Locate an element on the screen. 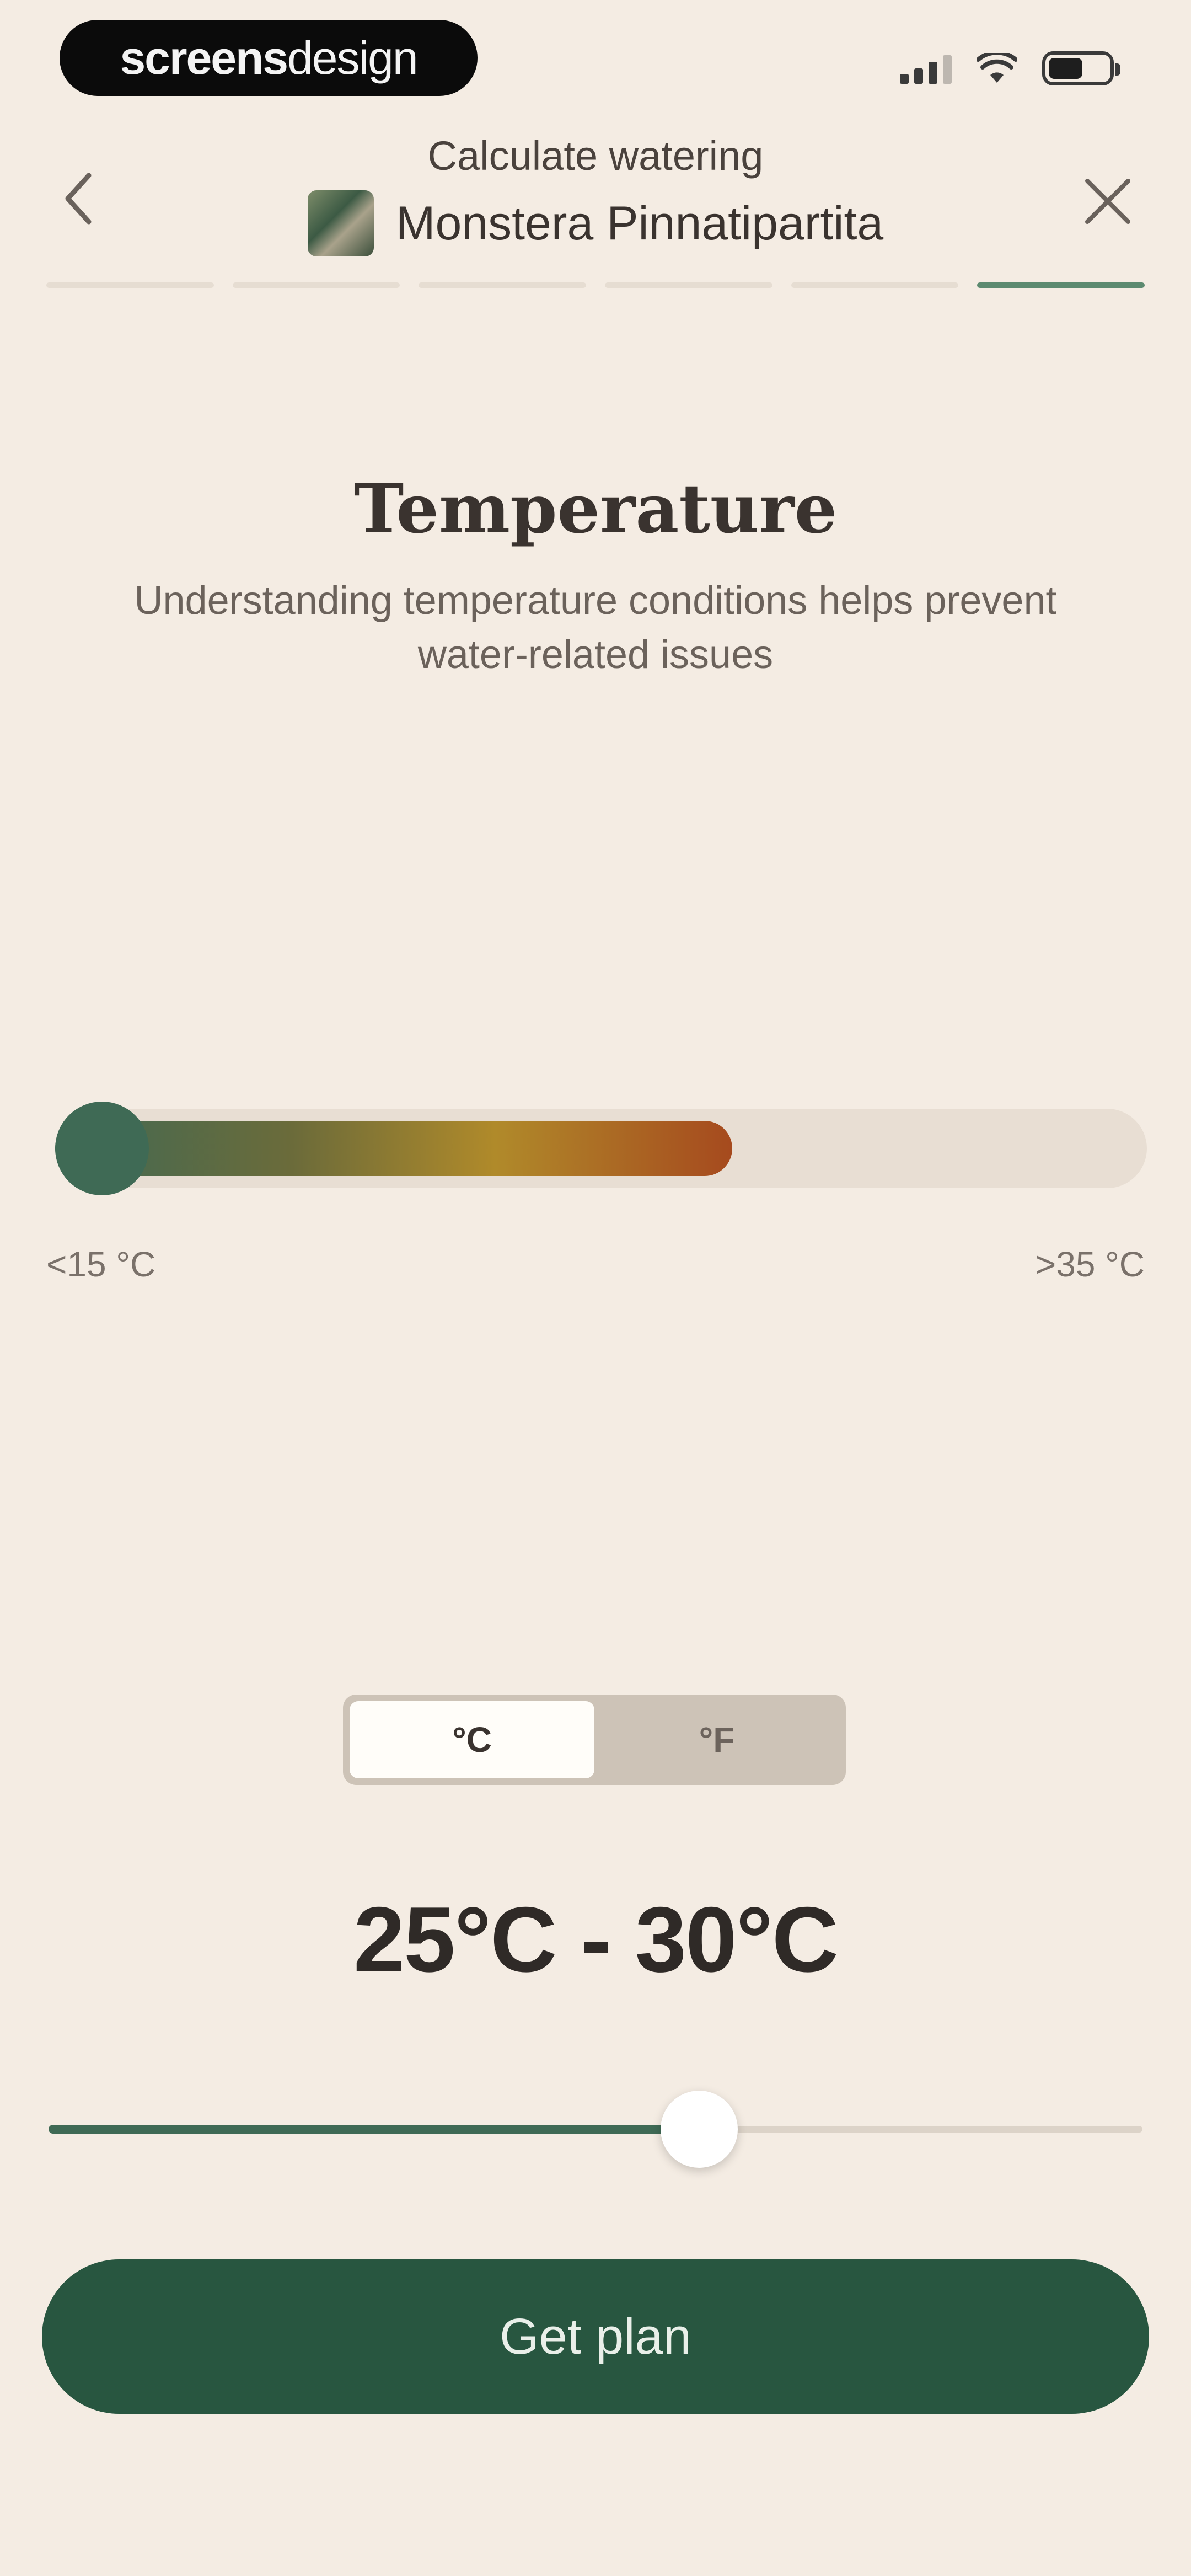 This screenshot has height=2576, width=1191. thermometer-track is located at coordinates (601, 1148).